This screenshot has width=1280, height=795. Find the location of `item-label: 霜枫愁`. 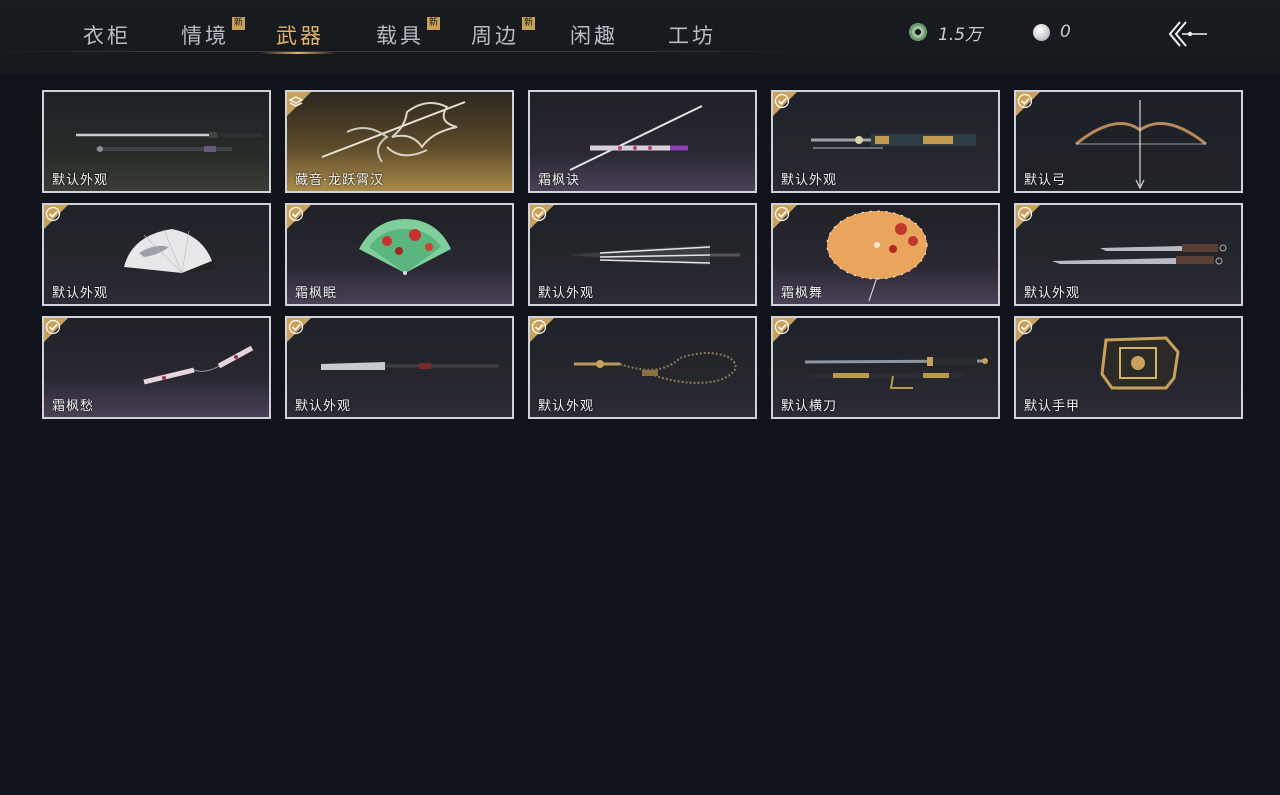

item-label: 霜枫愁 is located at coordinates (73, 406).